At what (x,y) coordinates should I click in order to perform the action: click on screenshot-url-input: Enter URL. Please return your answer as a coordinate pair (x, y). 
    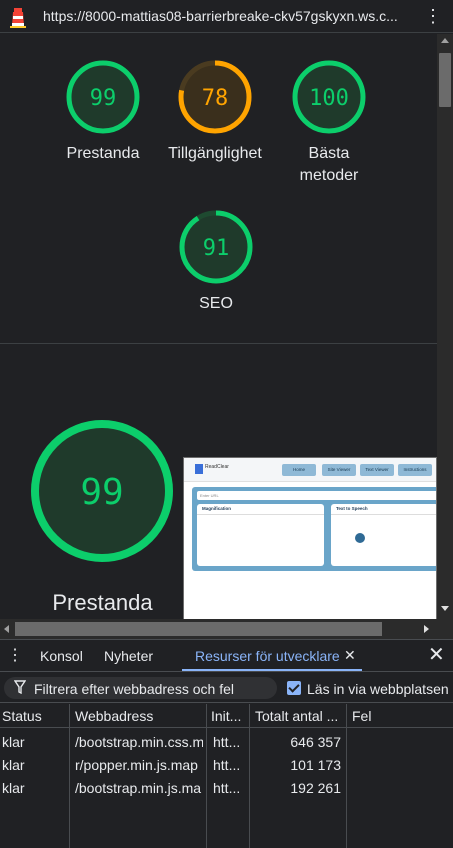
    Looking at the image, I should click on (316, 495).